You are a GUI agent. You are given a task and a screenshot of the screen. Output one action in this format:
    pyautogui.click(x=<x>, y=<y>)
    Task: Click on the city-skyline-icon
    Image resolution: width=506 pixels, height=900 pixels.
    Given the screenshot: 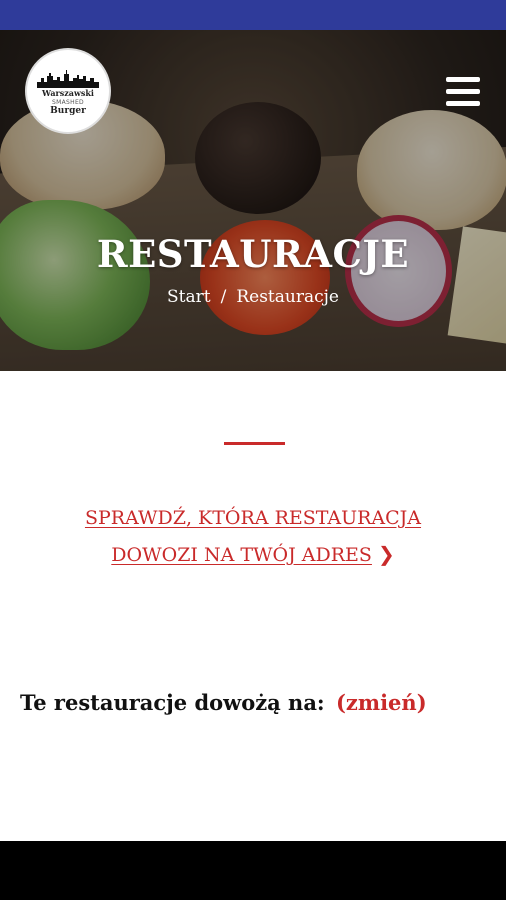 What is the action you would take?
    pyautogui.click(x=68, y=79)
    